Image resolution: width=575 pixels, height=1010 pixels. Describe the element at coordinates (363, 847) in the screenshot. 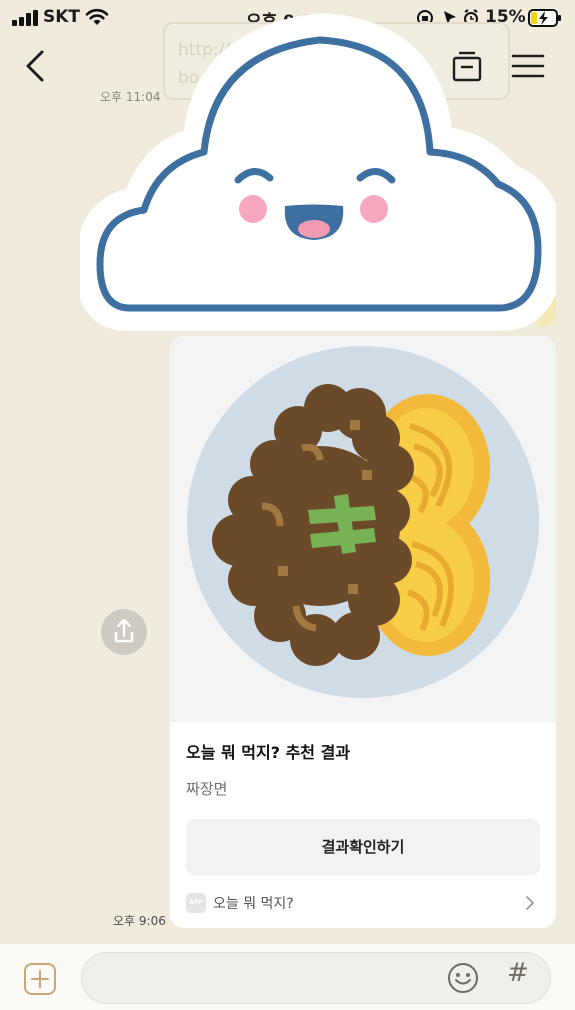

I see `check-result-button: 결과확인하기` at that location.